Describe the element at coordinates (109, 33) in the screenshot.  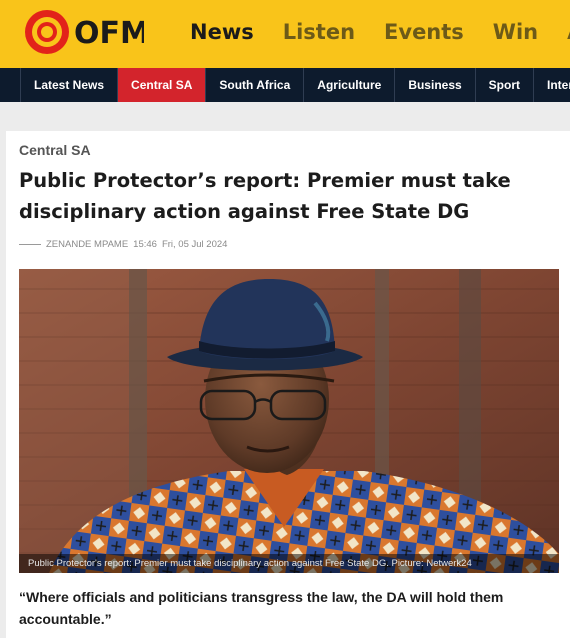
I see `logo-text: OFM` at that location.